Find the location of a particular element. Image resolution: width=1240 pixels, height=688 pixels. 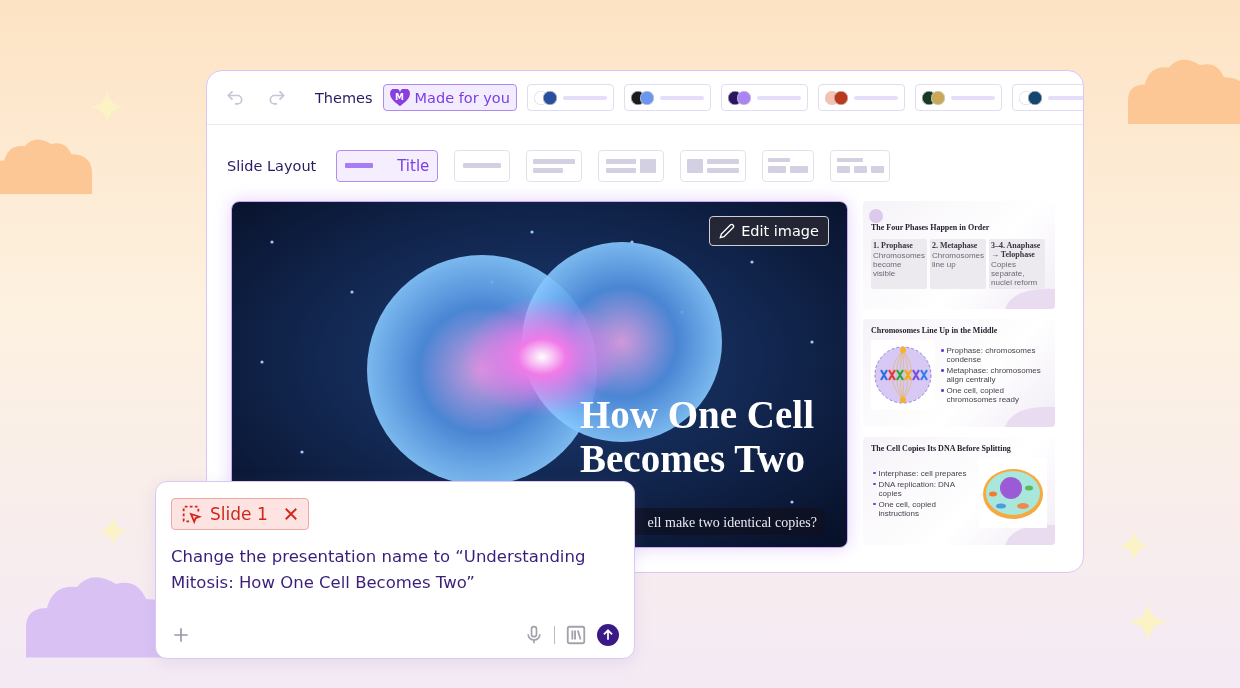

pencil-icon is located at coordinates (727, 231).